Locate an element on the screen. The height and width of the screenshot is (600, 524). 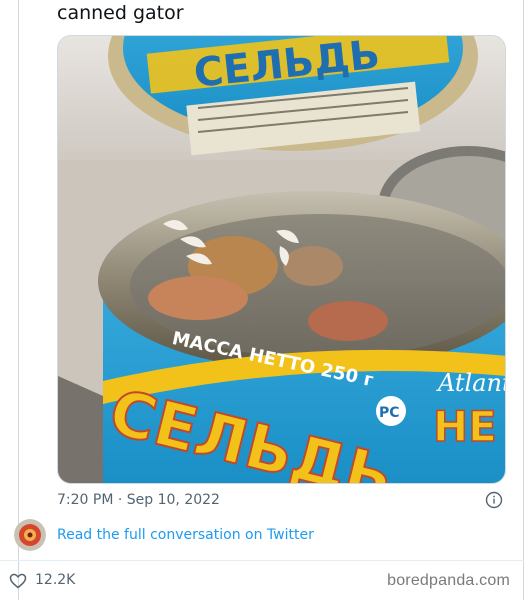
boredpanda-watermark: boredpanda.com is located at coordinates (448, 580).